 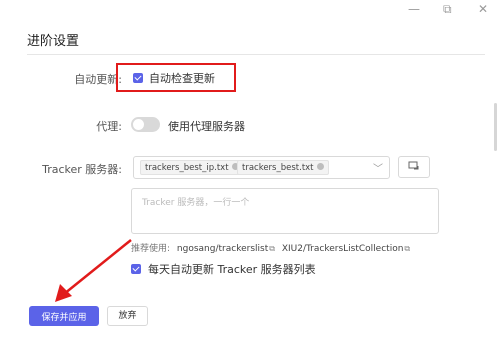 What do you see at coordinates (63, 293) in the screenshot?
I see `arrow-head` at bounding box center [63, 293].